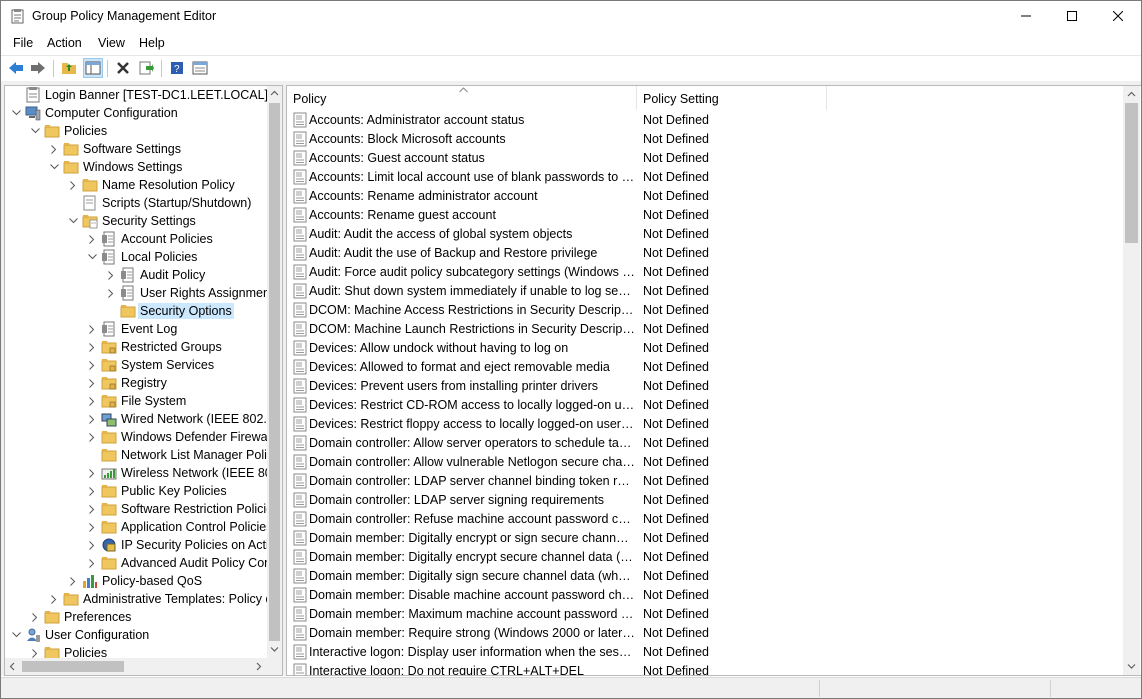 This screenshot has width=1142, height=699. What do you see at coordinates (12, 666) in the screenshot?
I see `scroll-left-icon` at bounding box center [12, 666].